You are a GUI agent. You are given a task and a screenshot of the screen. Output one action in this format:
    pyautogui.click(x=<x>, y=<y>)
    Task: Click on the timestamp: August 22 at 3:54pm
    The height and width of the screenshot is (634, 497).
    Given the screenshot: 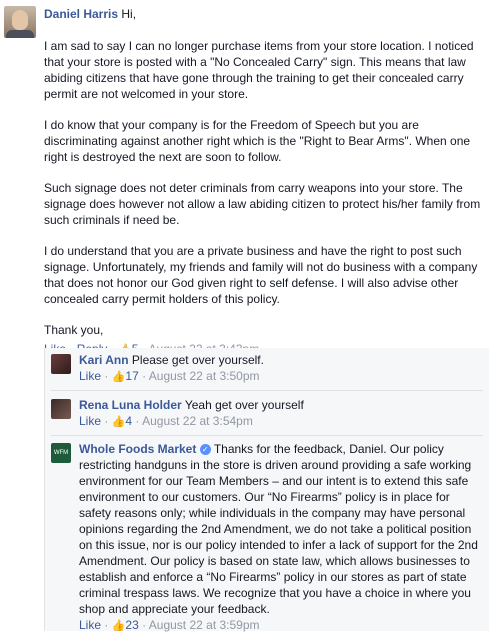 What is the action you would take?
    pyautogui.click(x=197, y=421)
    